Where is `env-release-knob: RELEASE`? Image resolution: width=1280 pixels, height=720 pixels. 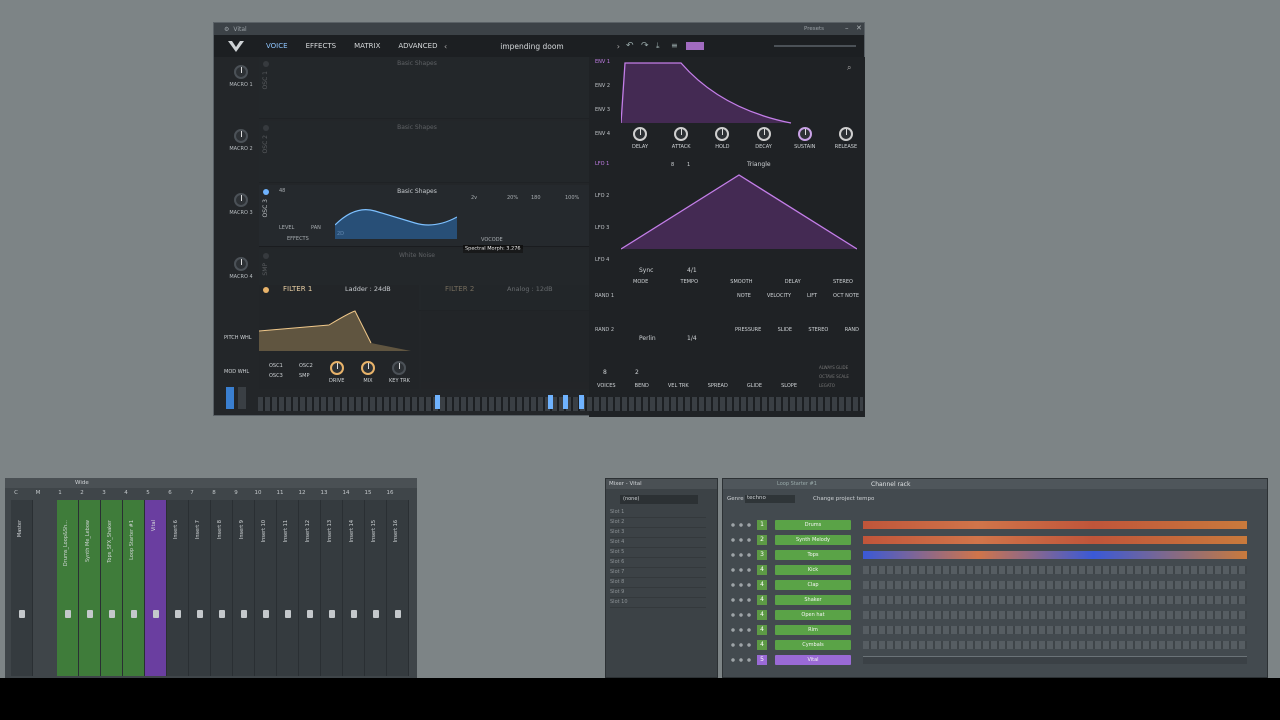 env-release-knob: RELEASE is located at coordinates (846, 138).